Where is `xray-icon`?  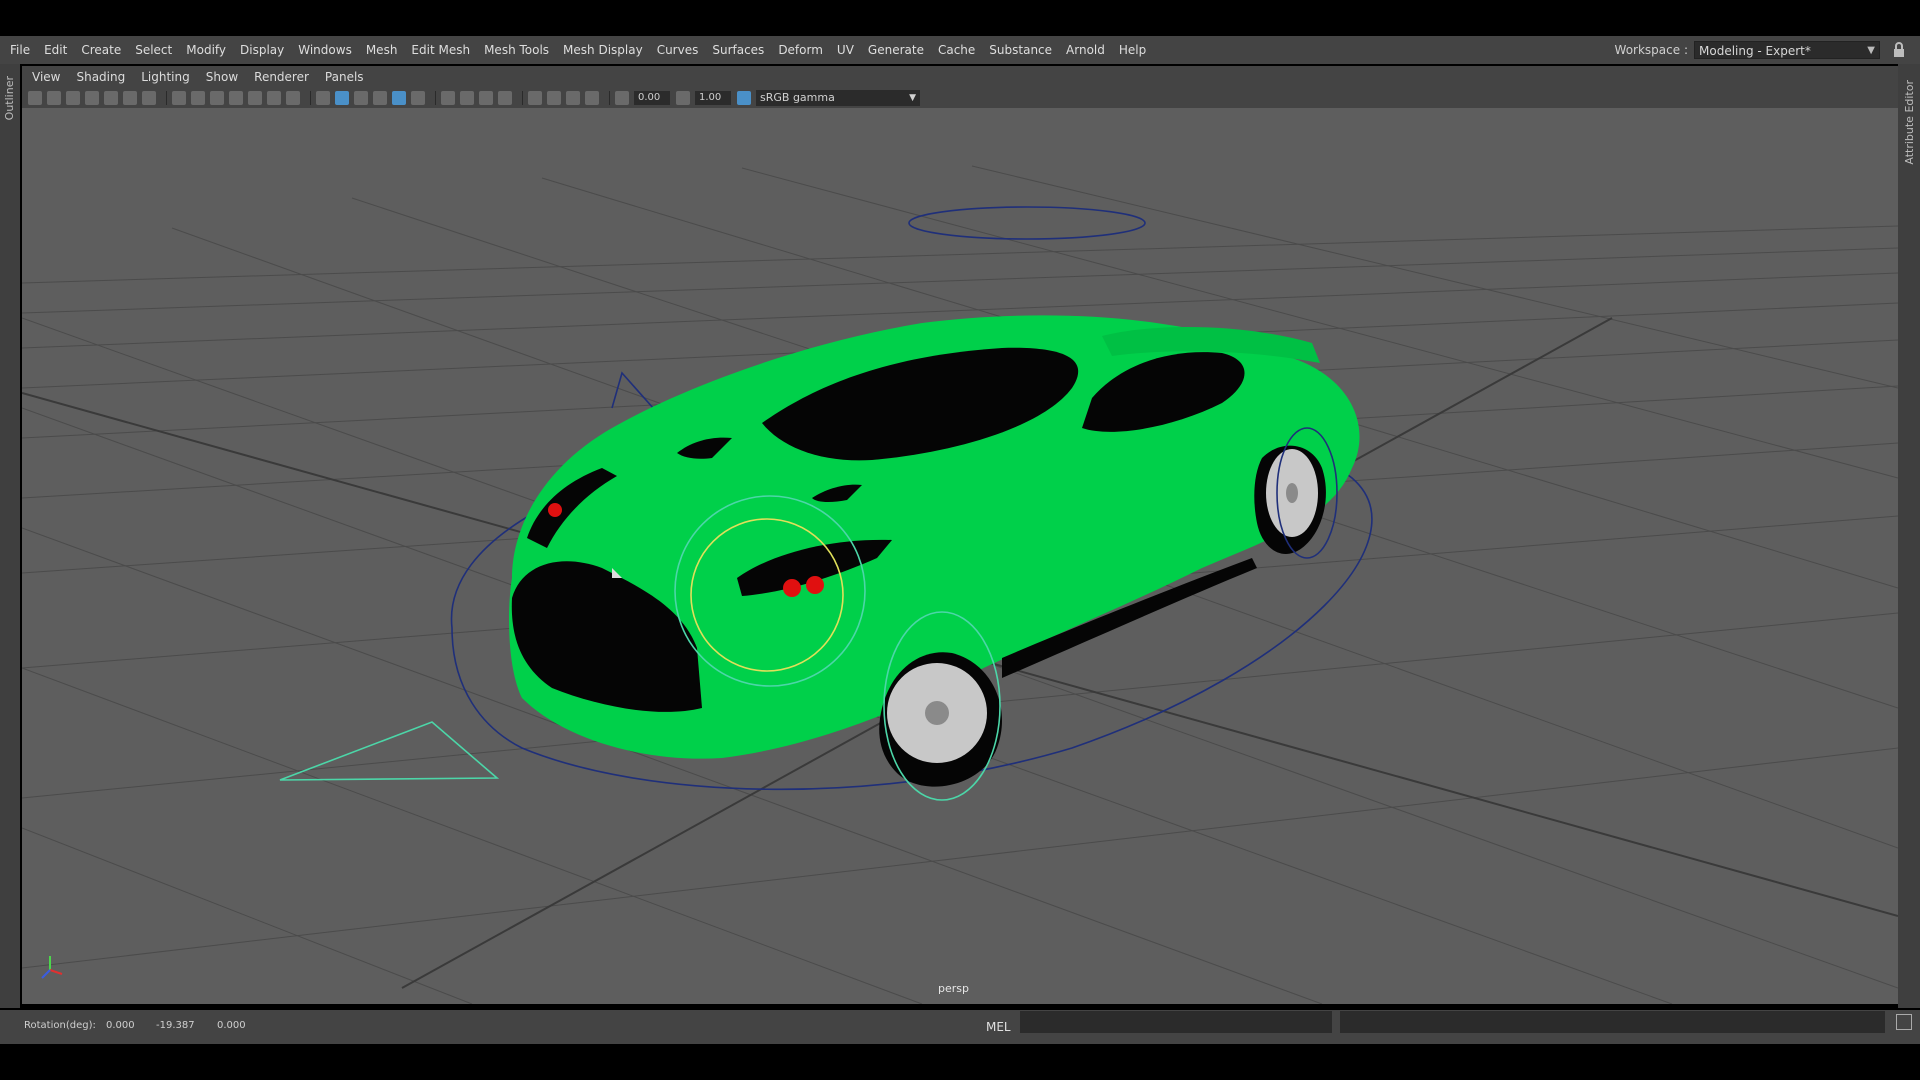
xray-icon is located at coordinates (554, 98).